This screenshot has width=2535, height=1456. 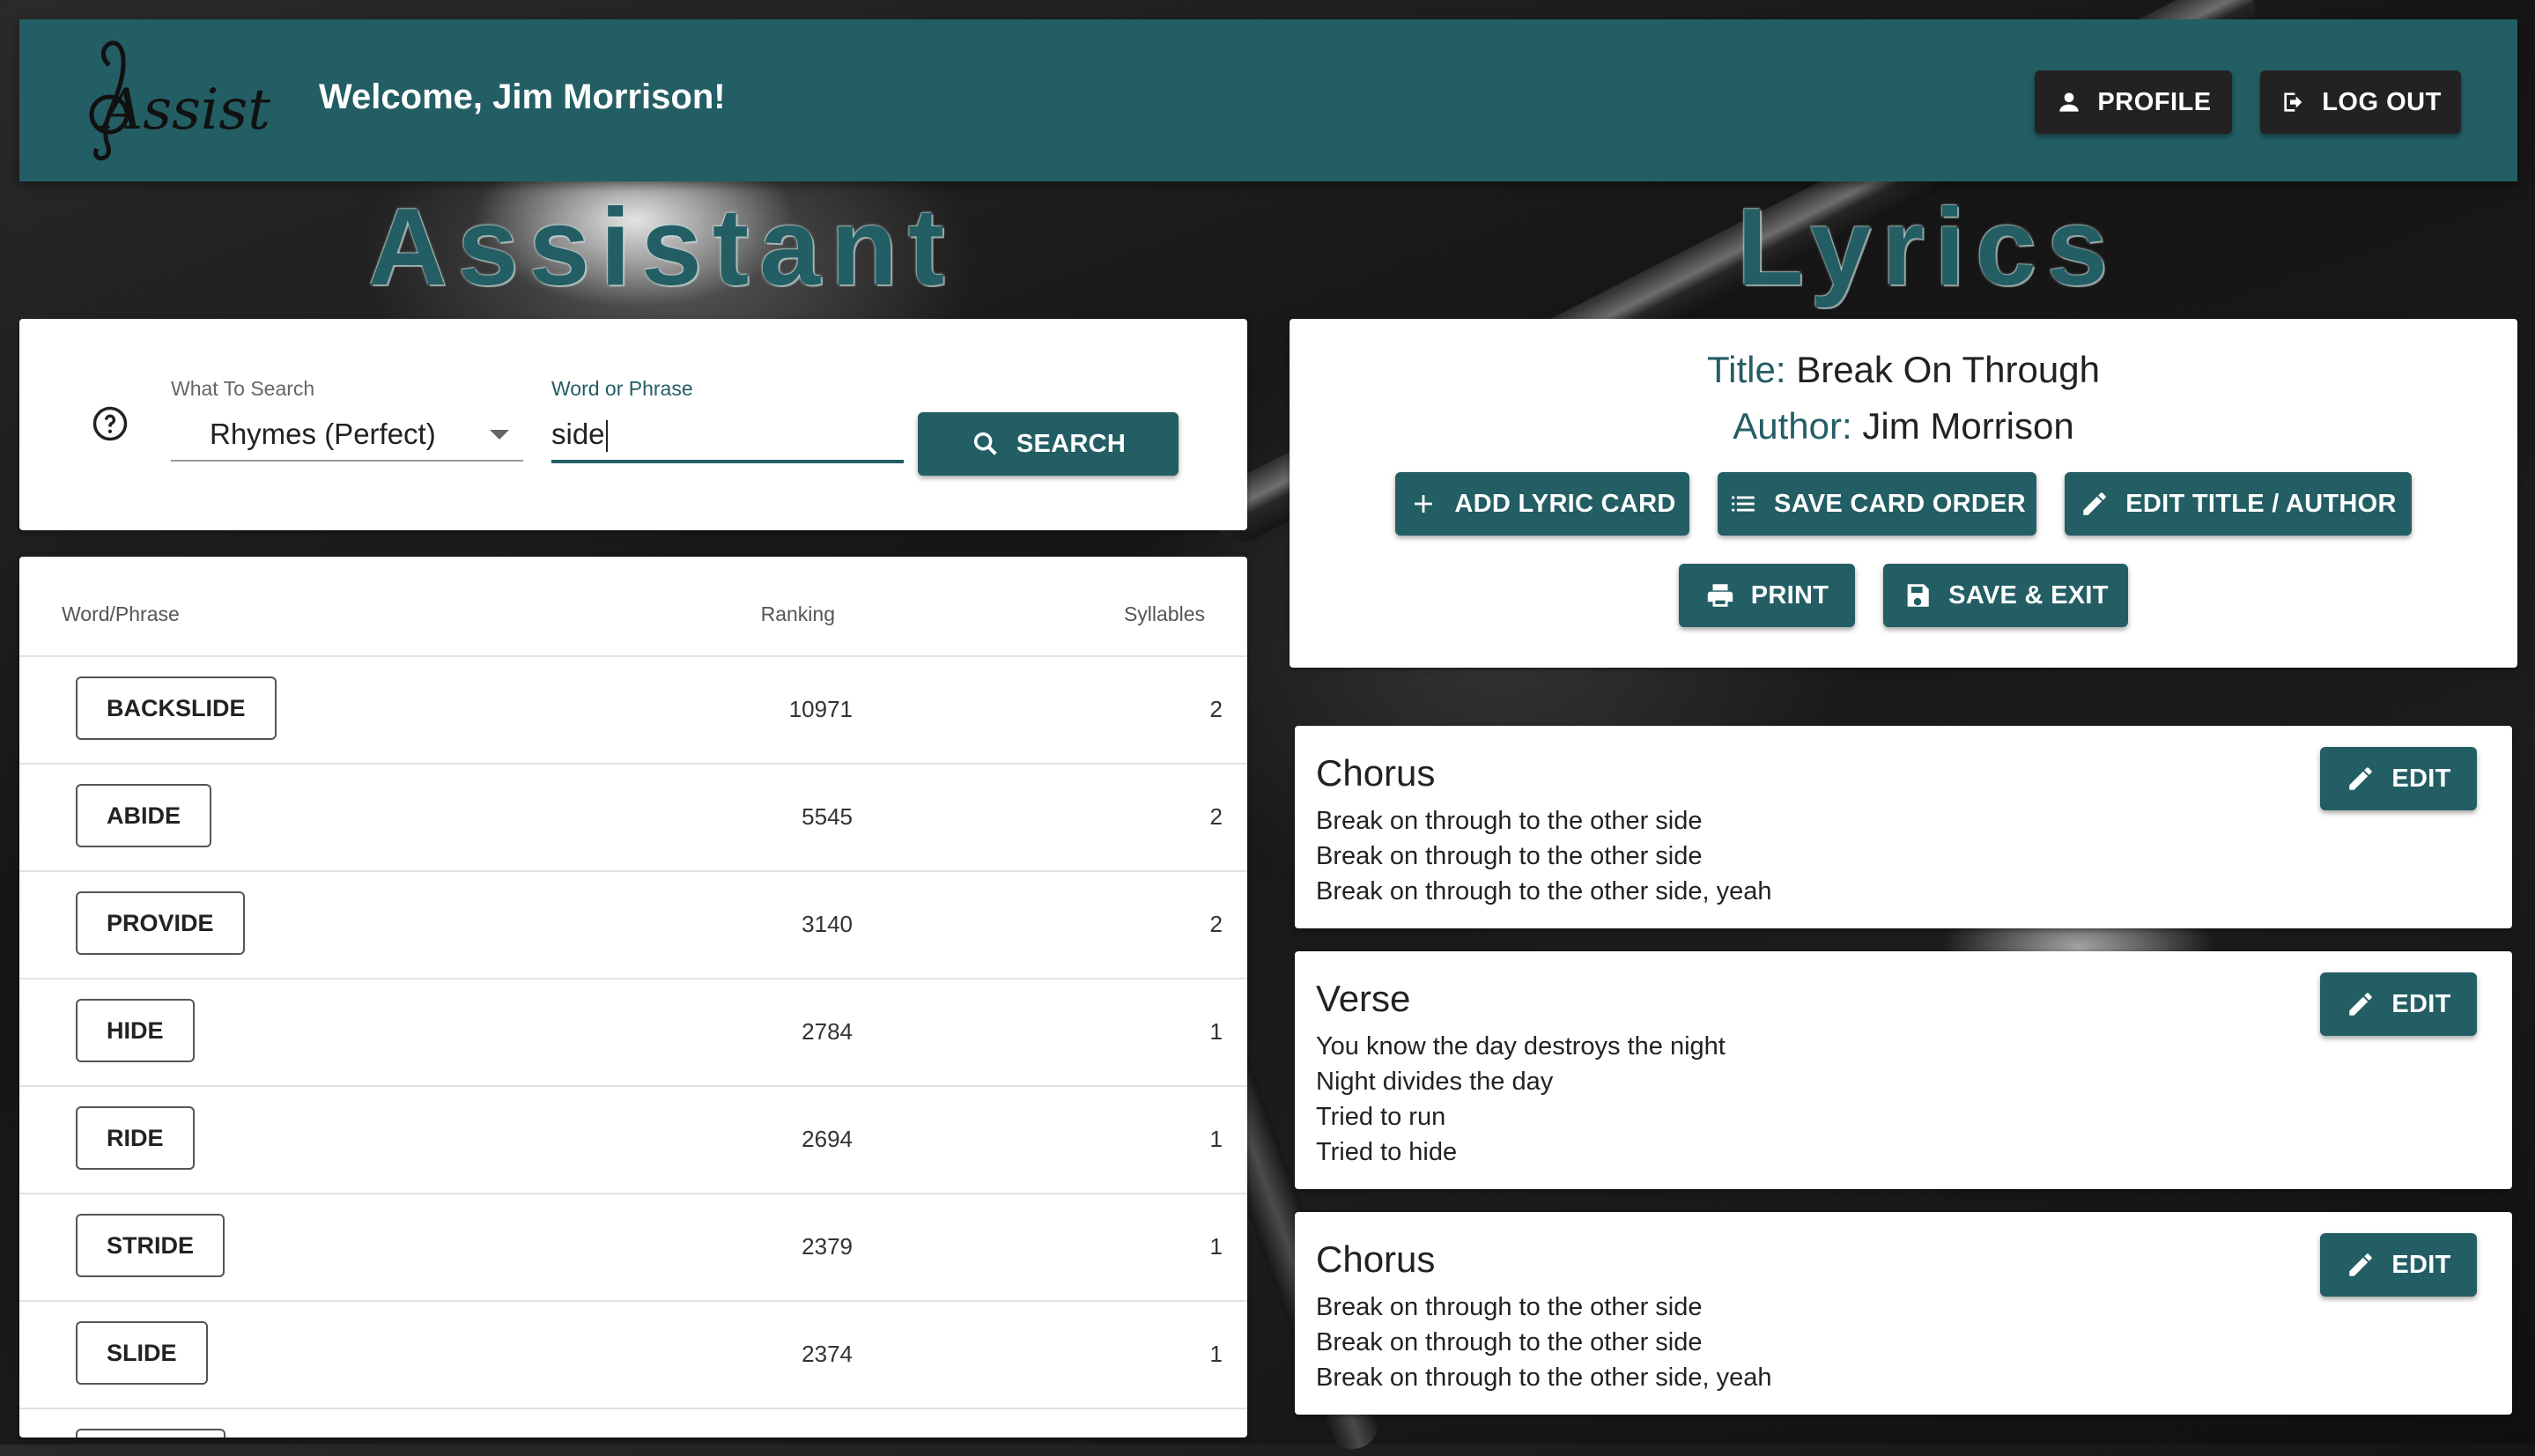 I want to click on save-icon, so click(x=1918, y=595).